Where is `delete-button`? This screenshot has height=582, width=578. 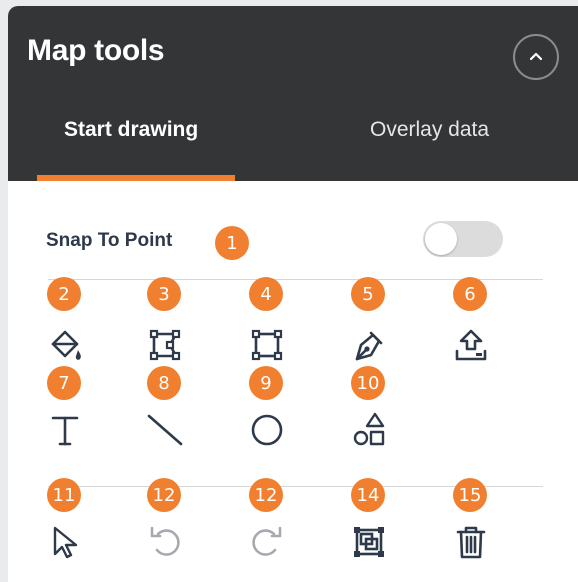 delete-button is located at coordinates (471, 542).